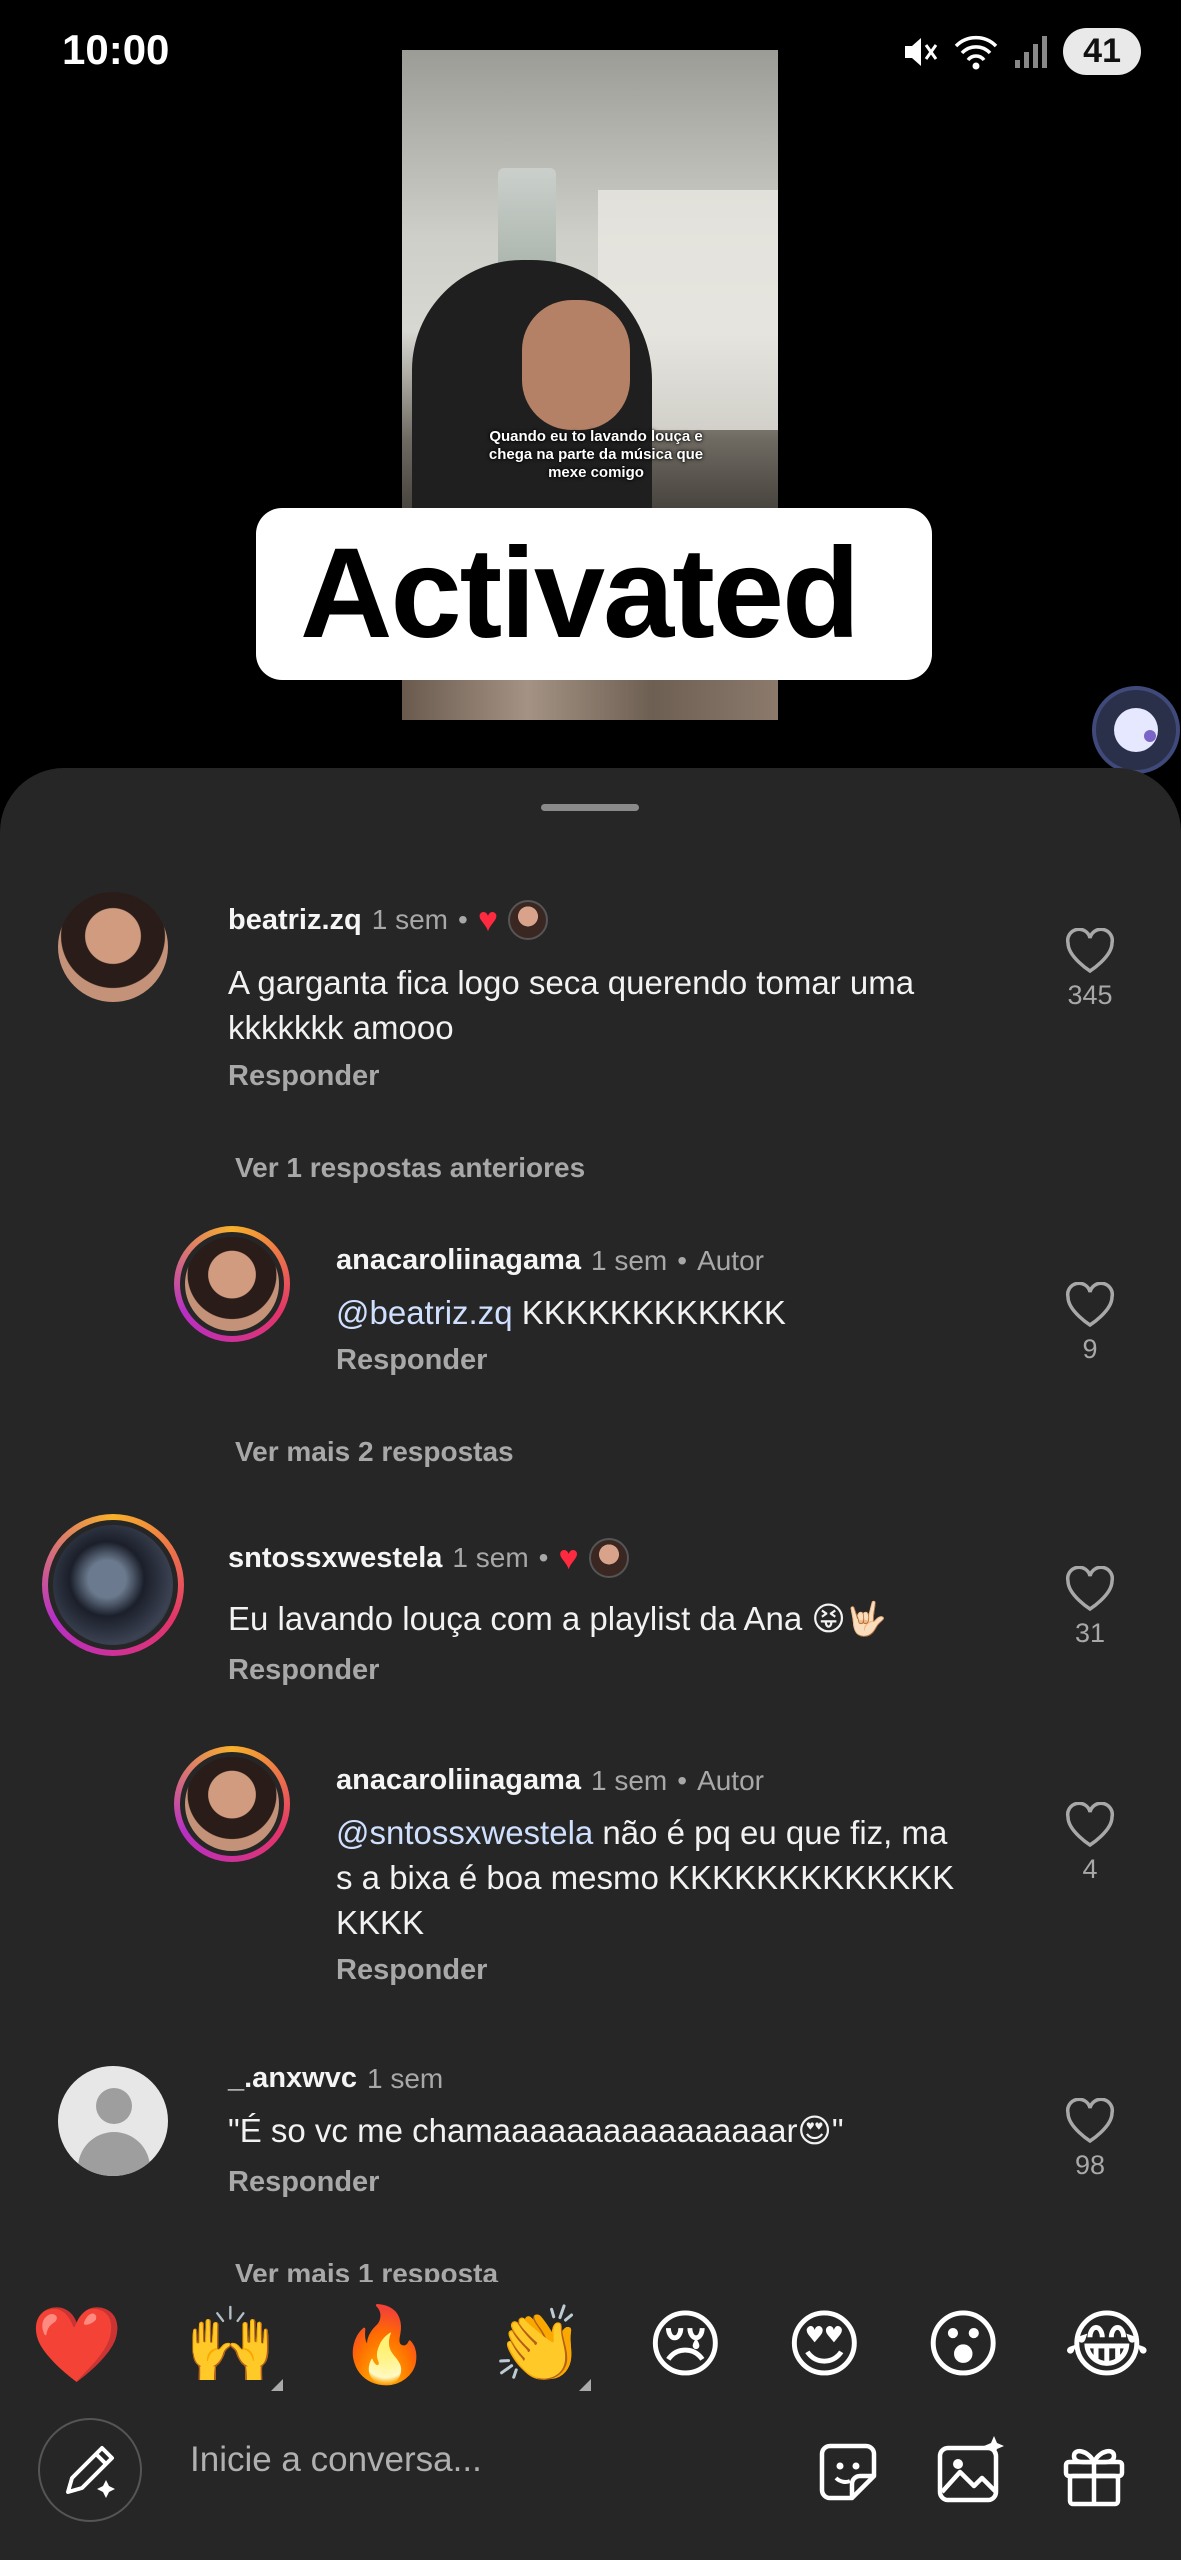 Image resolution: width=1181 pixels, height=2560 pixels. I want to click on like-count: 345, so click(1090, 995).